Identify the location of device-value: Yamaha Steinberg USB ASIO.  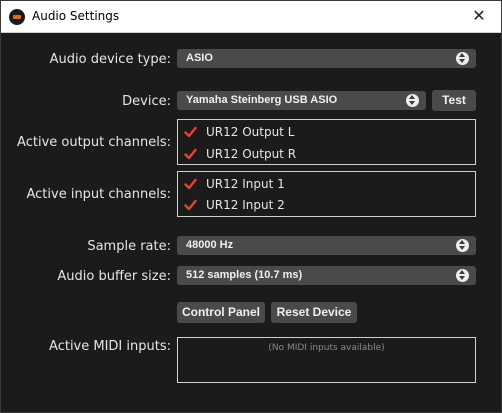
(262, 100).